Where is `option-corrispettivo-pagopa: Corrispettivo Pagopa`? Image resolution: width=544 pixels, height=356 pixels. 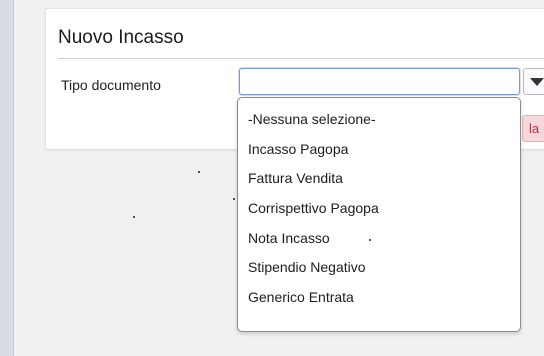
option-corrispettivo-pagopa: Corrispettivo Pagopa is located at coordinates (379, 209).